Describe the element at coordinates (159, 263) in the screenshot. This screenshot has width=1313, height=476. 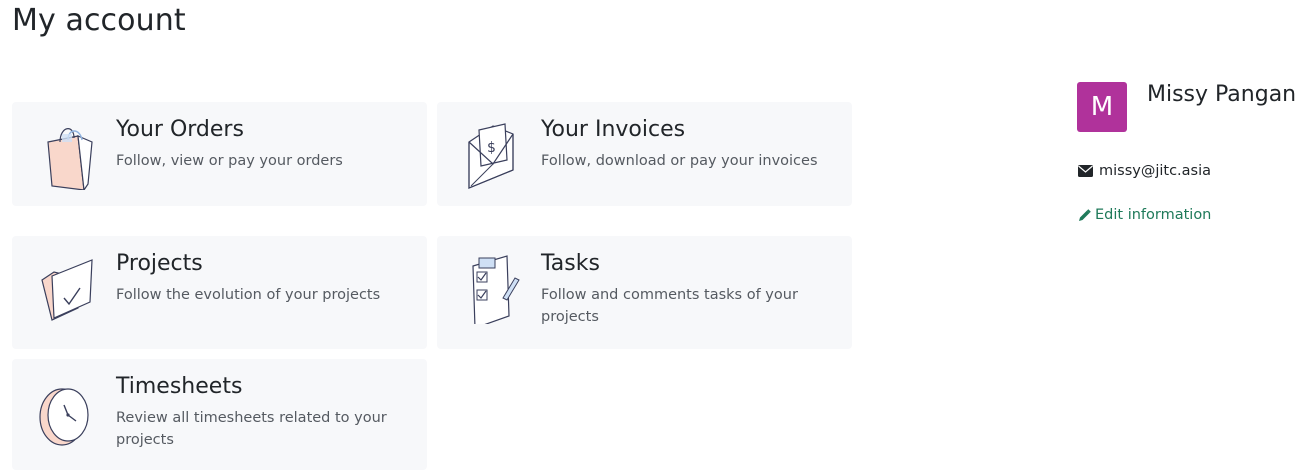
I see `projects-title: Projects` at that location.